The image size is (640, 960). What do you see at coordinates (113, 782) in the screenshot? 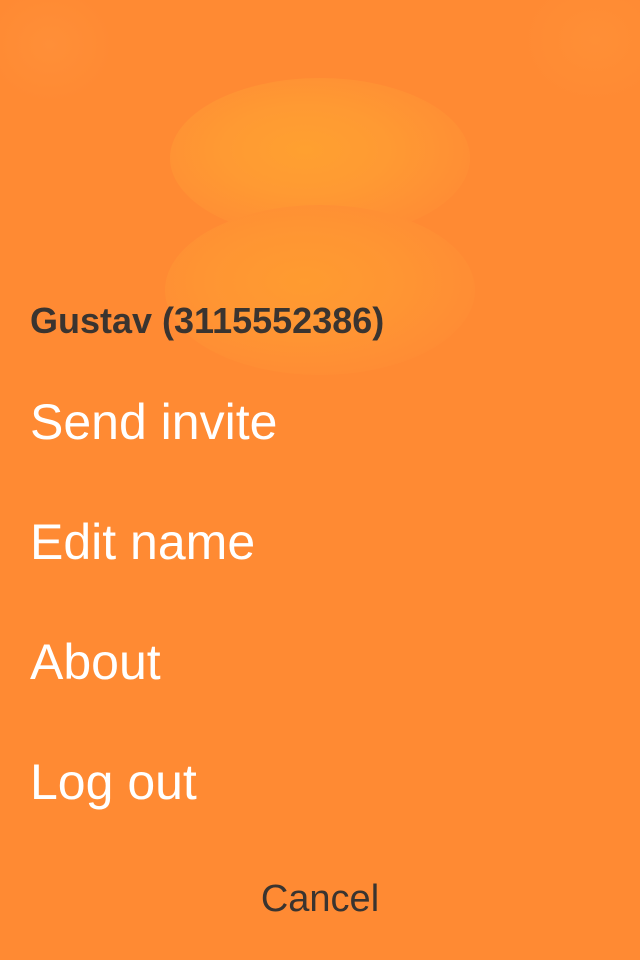
I see `log-out-button: Log out` at bounding box center [113, 782].